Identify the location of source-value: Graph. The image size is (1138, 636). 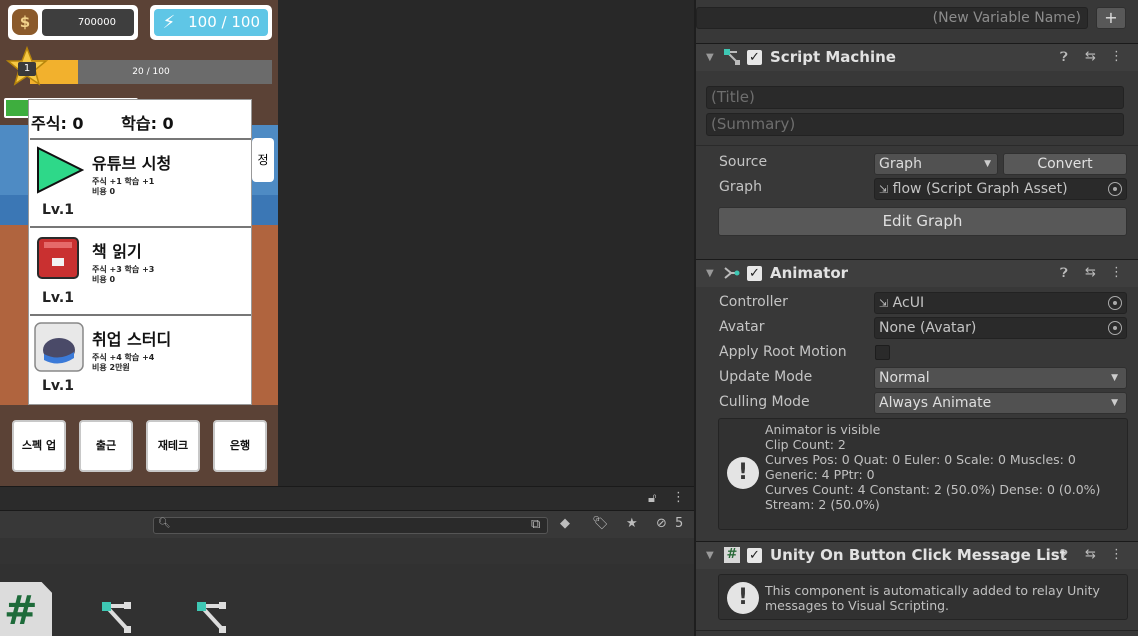
(900, 164).